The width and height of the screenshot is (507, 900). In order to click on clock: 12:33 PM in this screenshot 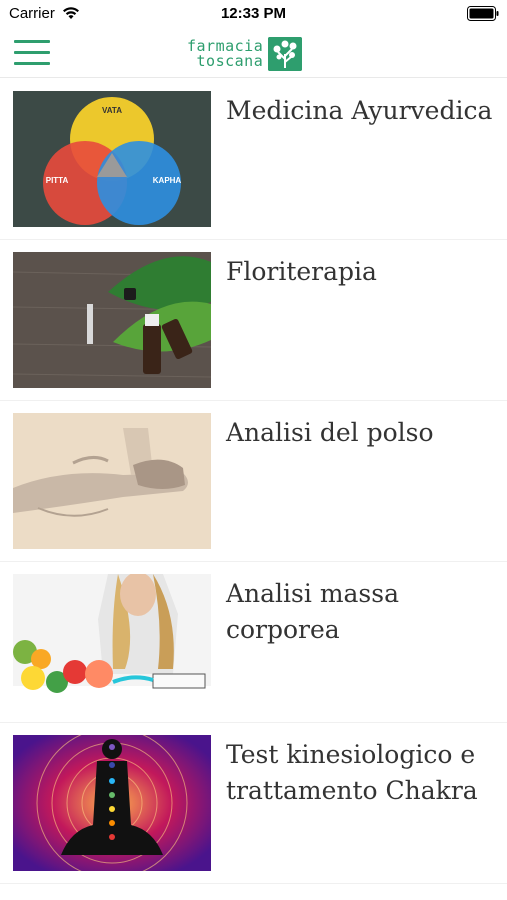, I will do `click(253, 13)`.